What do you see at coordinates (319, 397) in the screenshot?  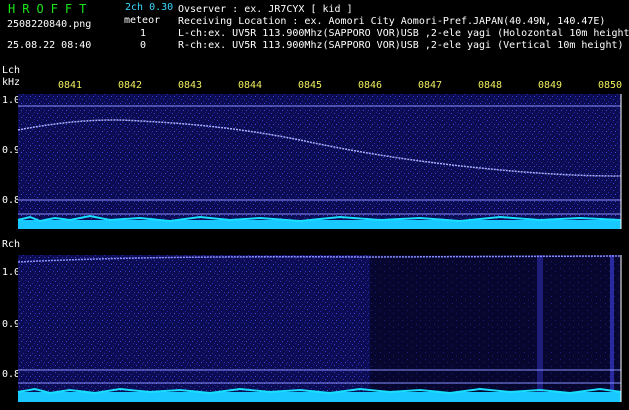 I see `rch-baseline` at bounding box center [319, 397].